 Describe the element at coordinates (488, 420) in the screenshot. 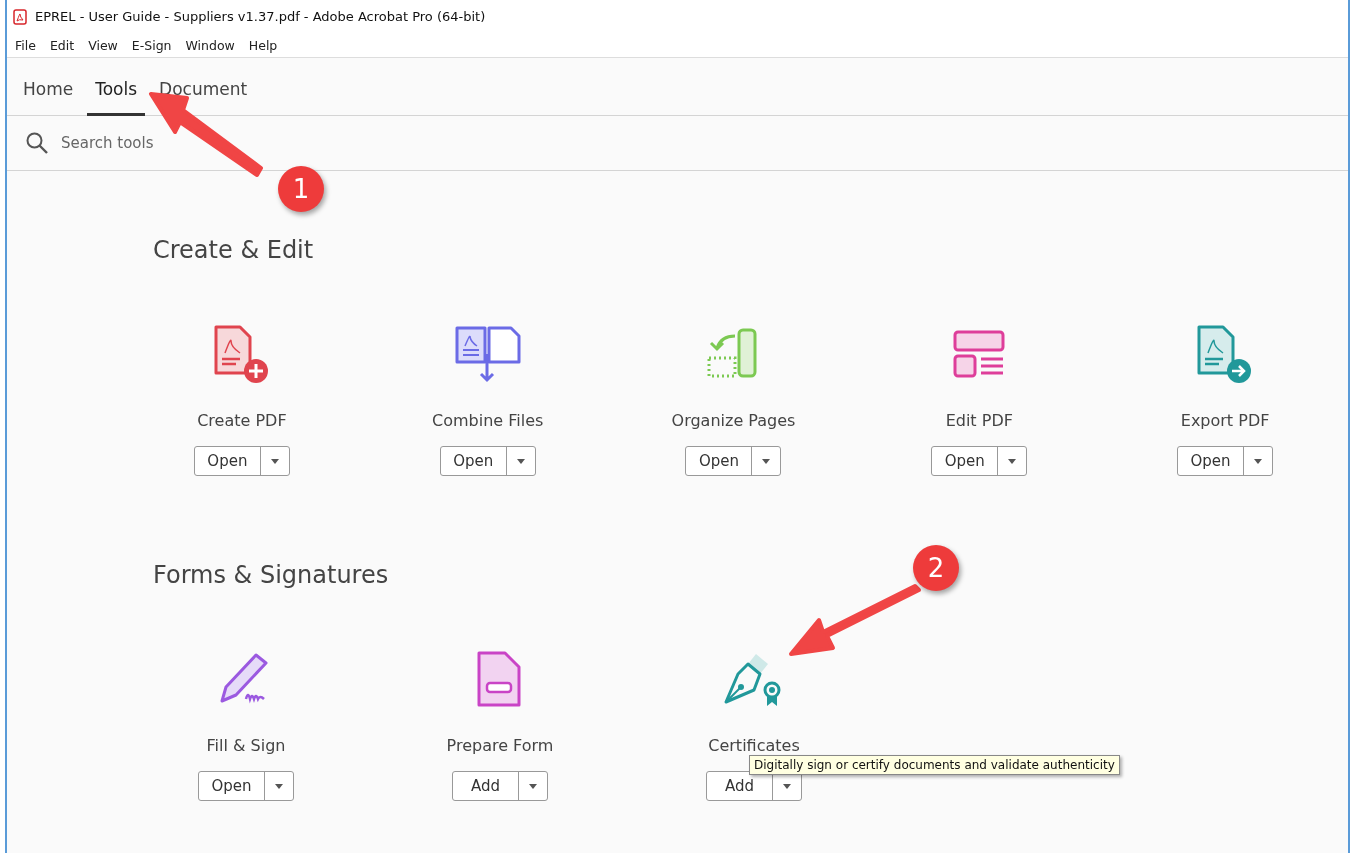

I see `tool-label: Combine Files` at that location.